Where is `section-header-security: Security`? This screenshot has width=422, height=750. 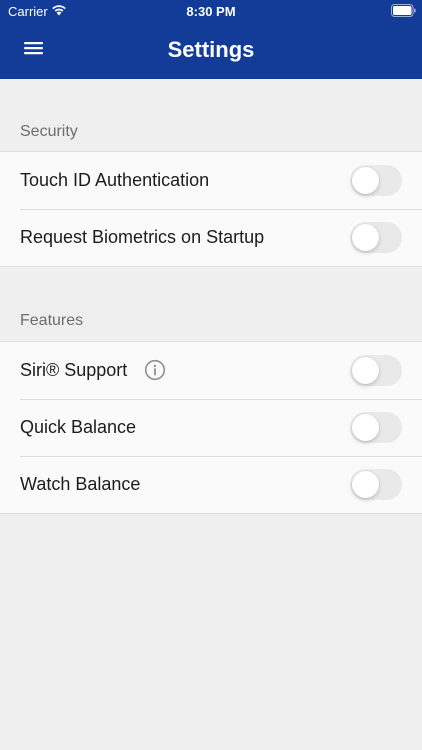 section-header-security: Security is located at coordinates (49, 131).